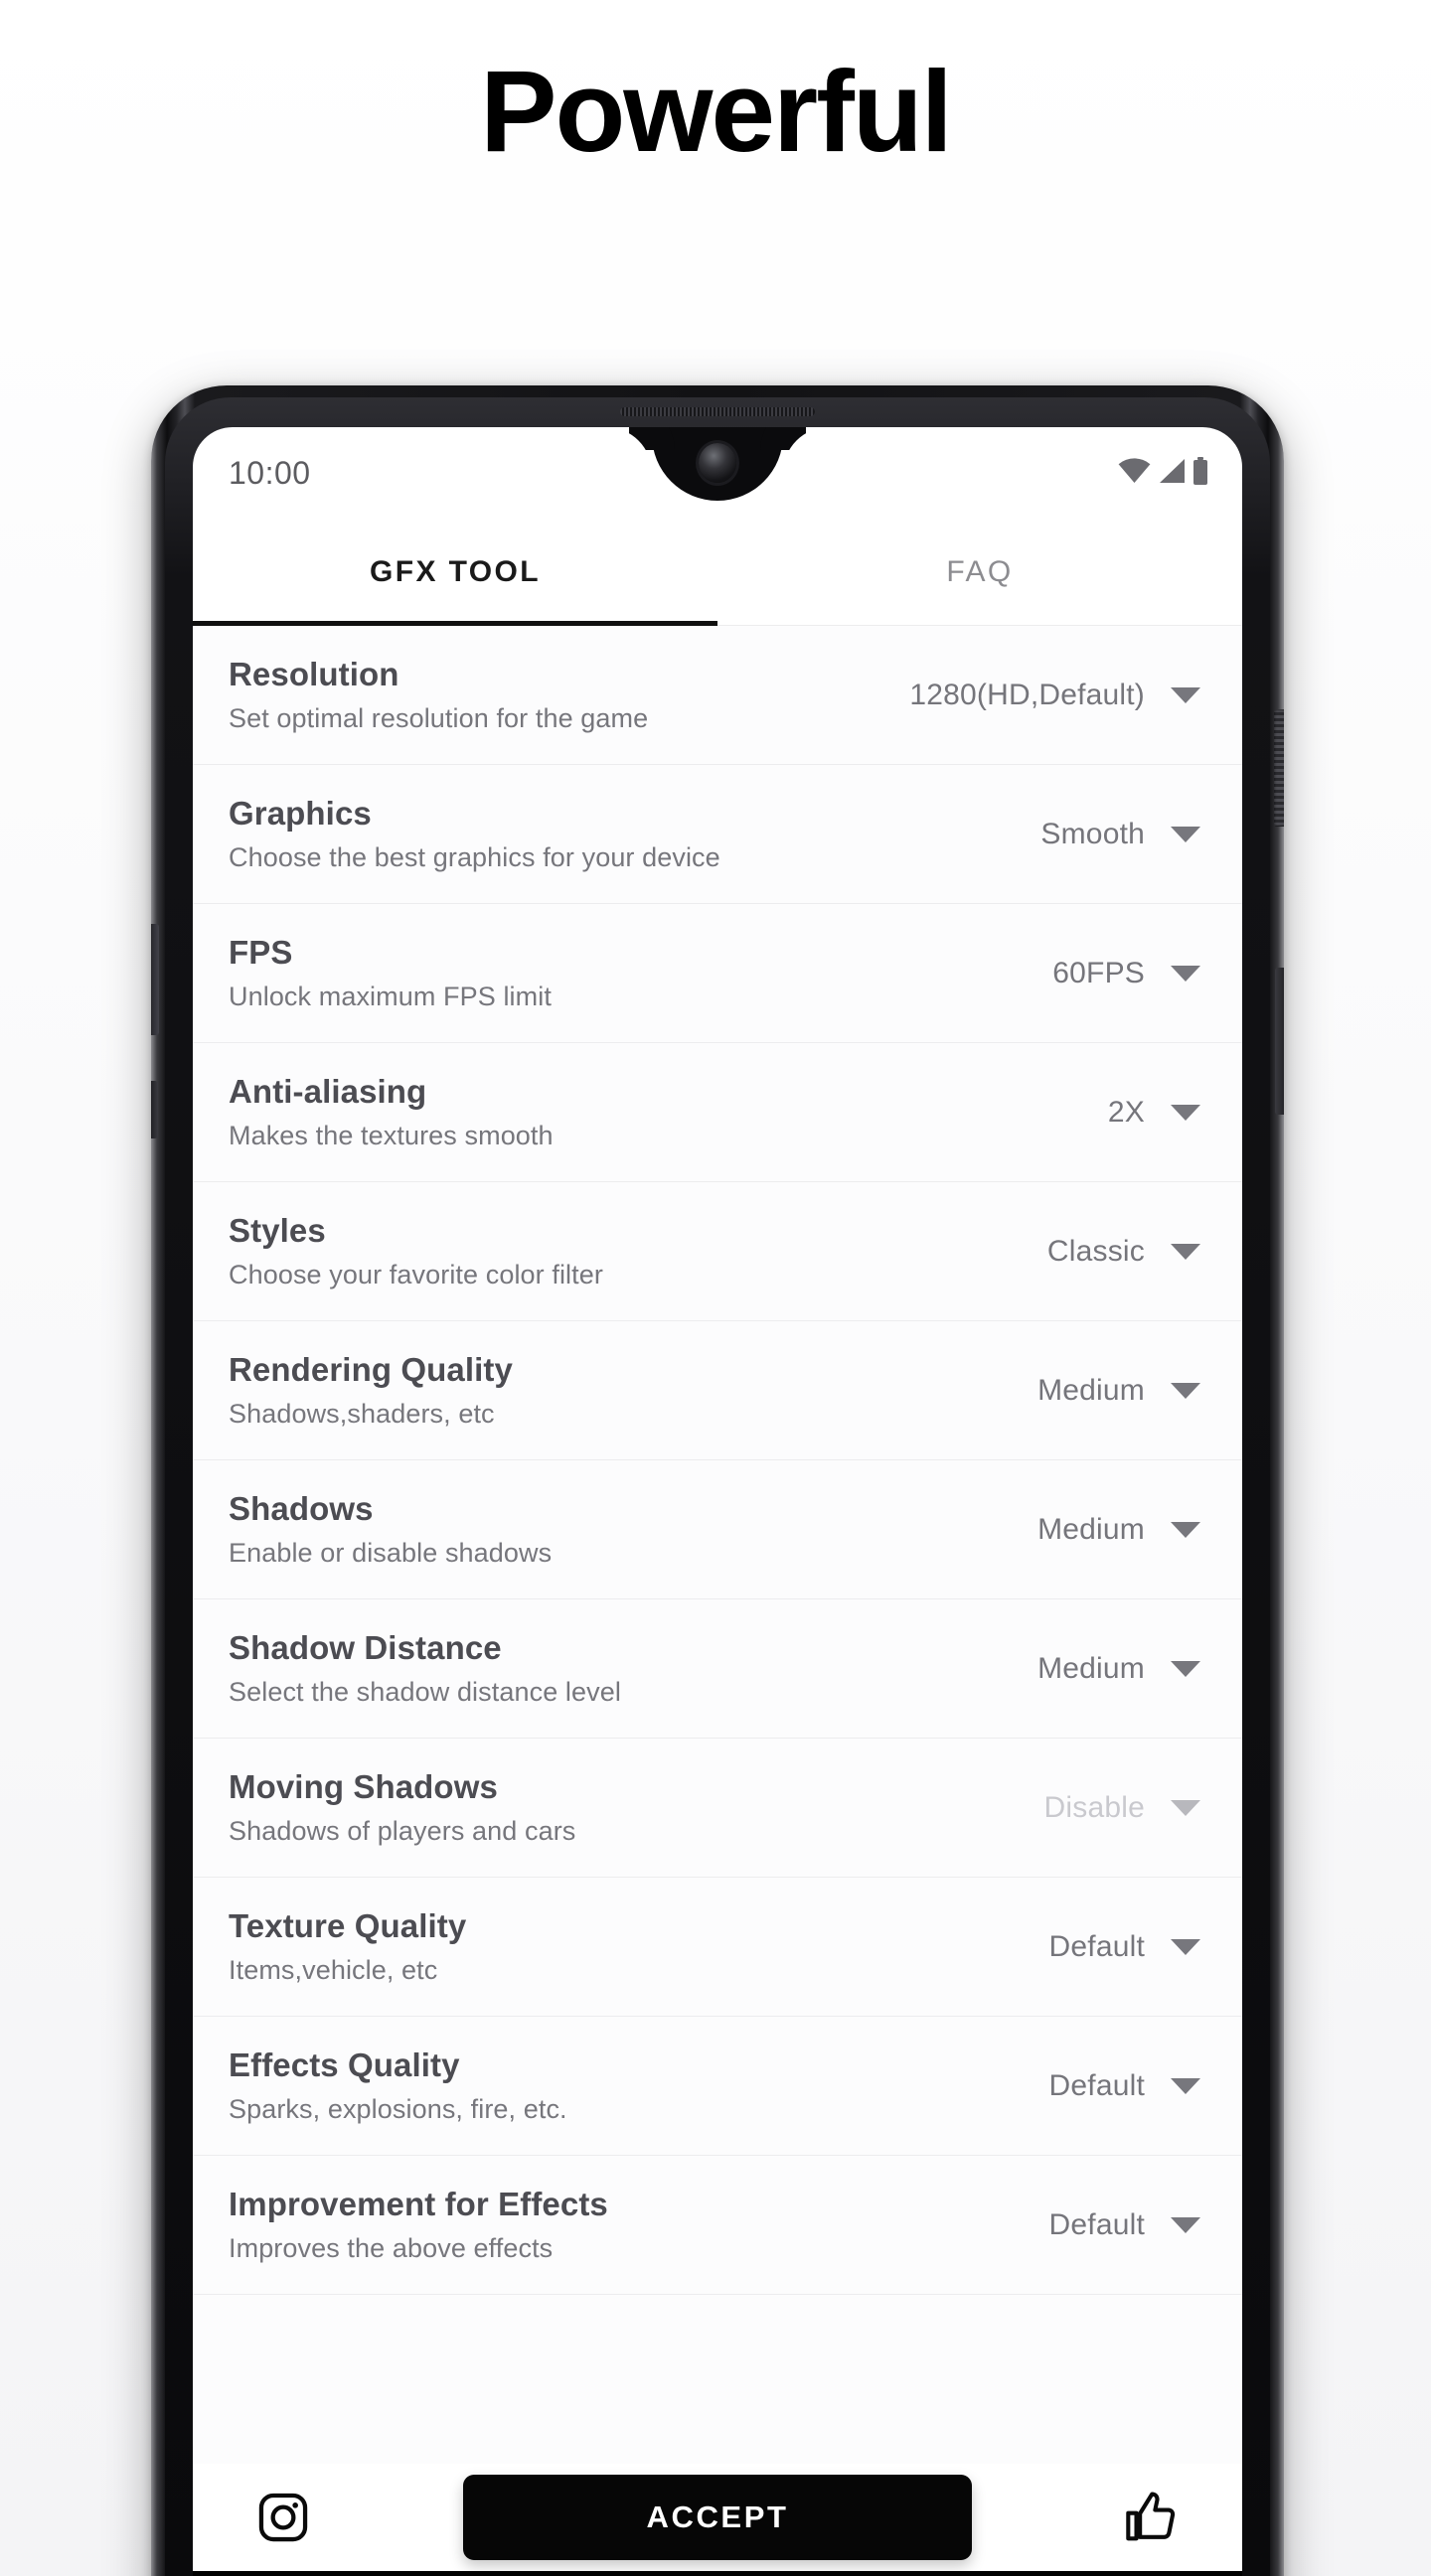 This screenshot has height=2576, width=1431. I want to click on setting-subtitle: Shadows of players and cars, so click(402, 1830).